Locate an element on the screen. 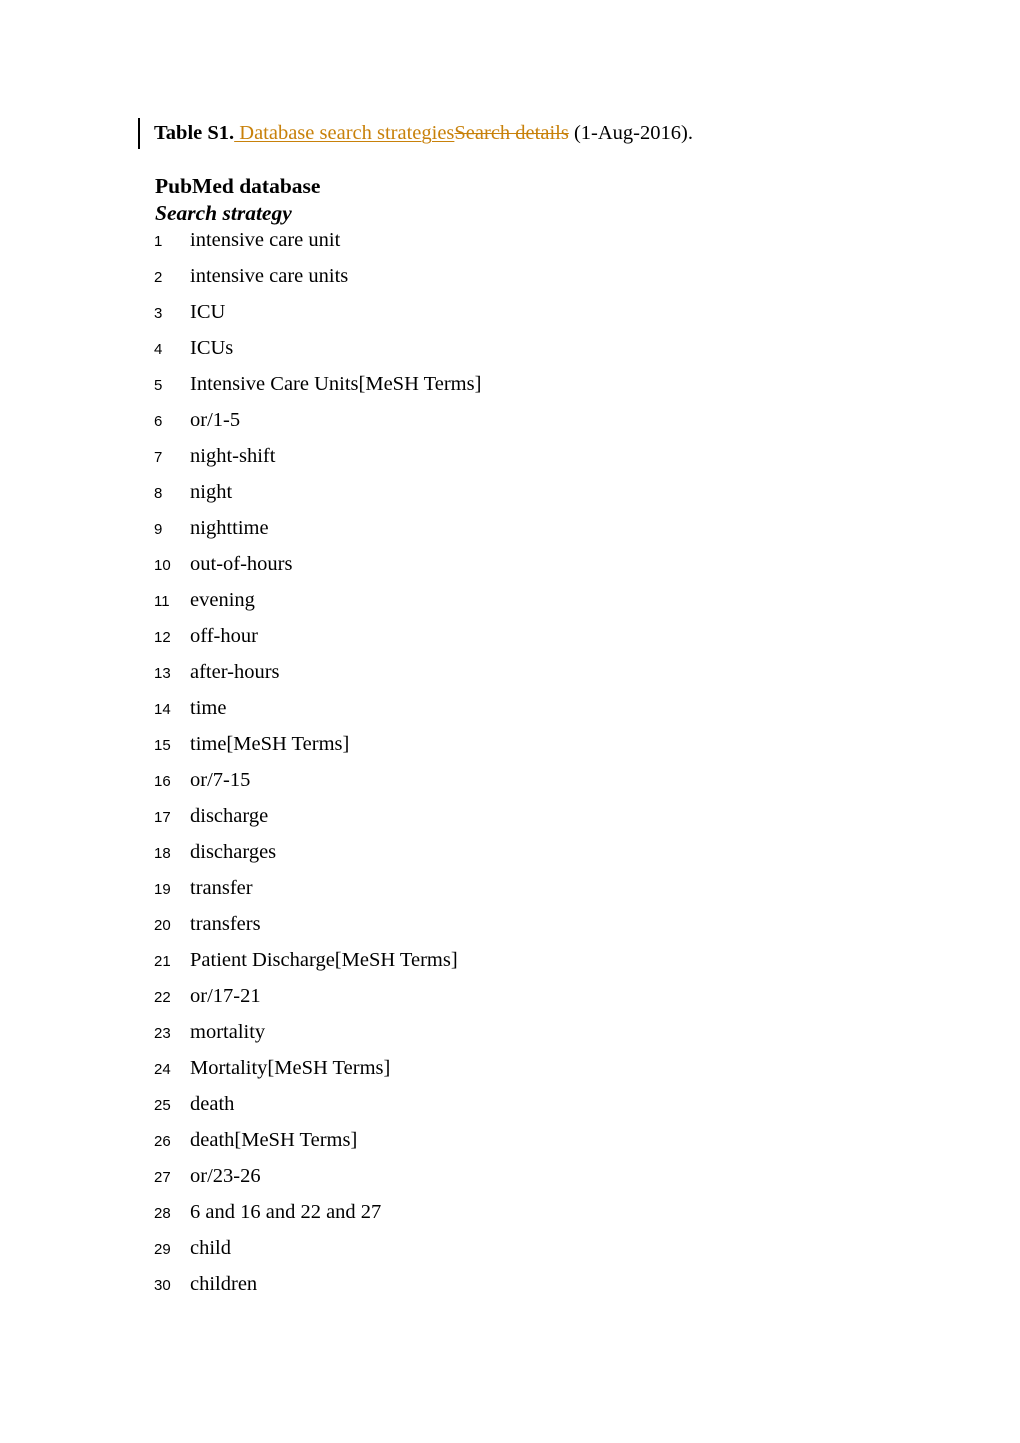 This screenshot has height=1443, width=1020. search-line-row: 6 or/1-5 is located at coordinates (554, 426).